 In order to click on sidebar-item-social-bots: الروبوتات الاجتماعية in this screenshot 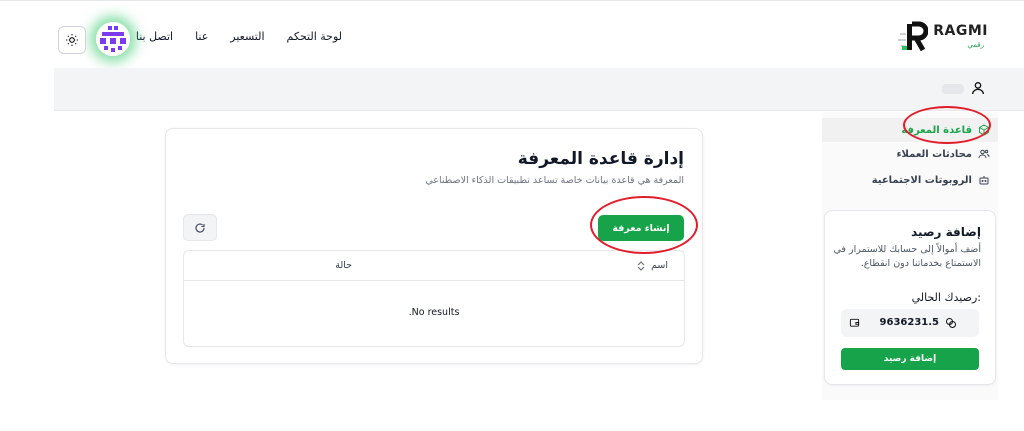, I will do `click(910, 180)`.